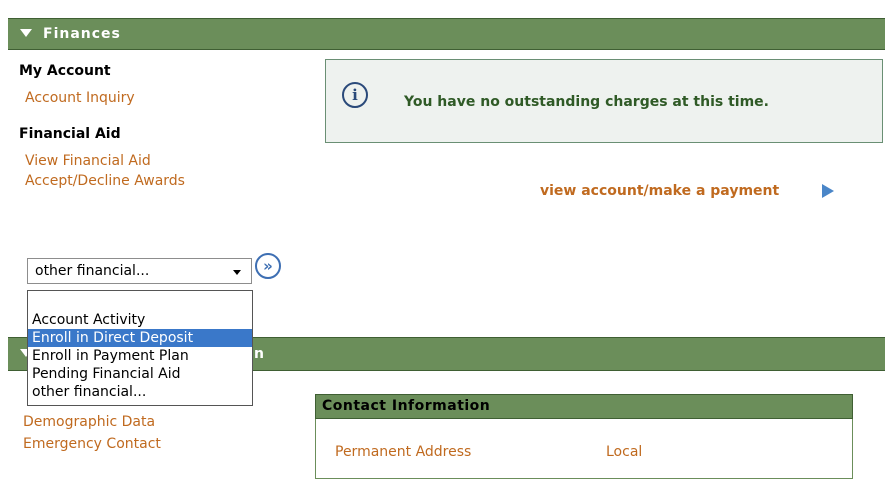  Describe the element at coordinates (92, 444) in the screenshot. I see `emergency-contact-link: Emergency Contact` at that location.